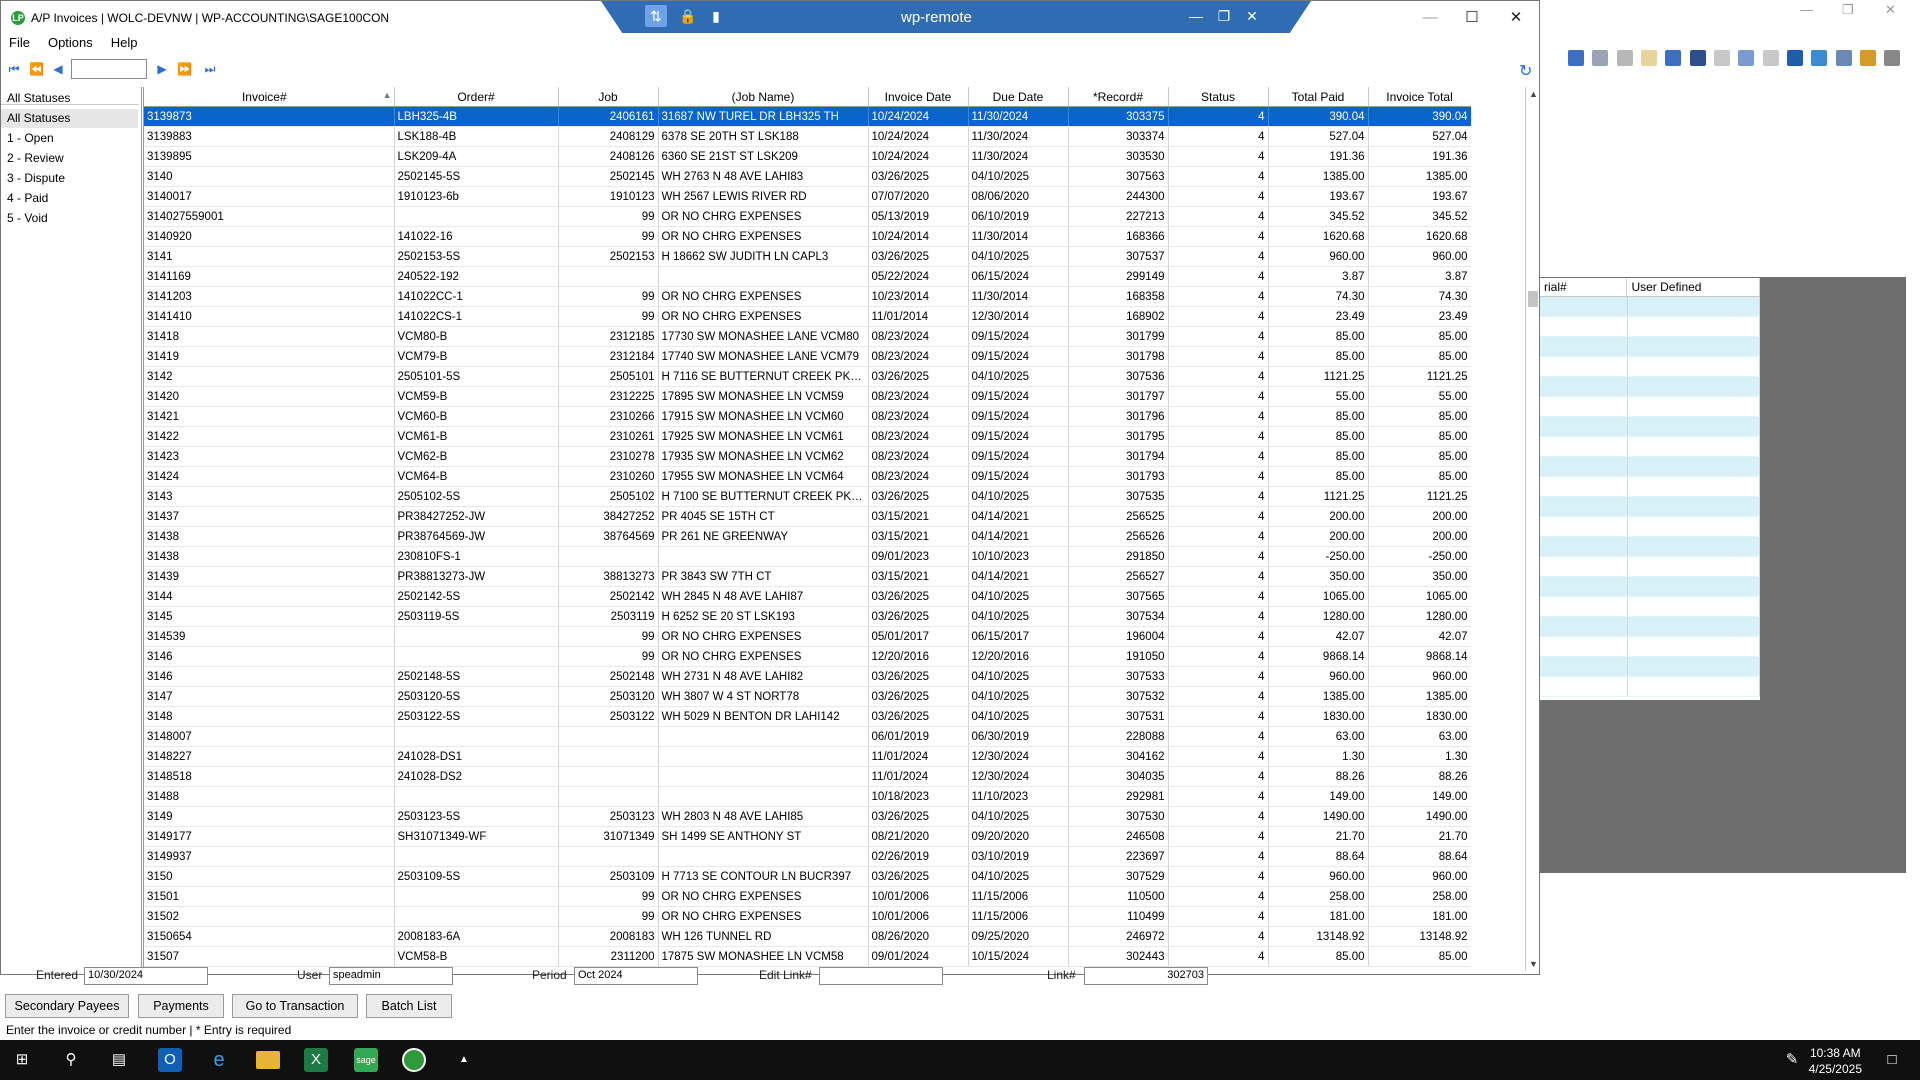  I want to click on table-cell: 10/10/2023, so click(1018, 556).